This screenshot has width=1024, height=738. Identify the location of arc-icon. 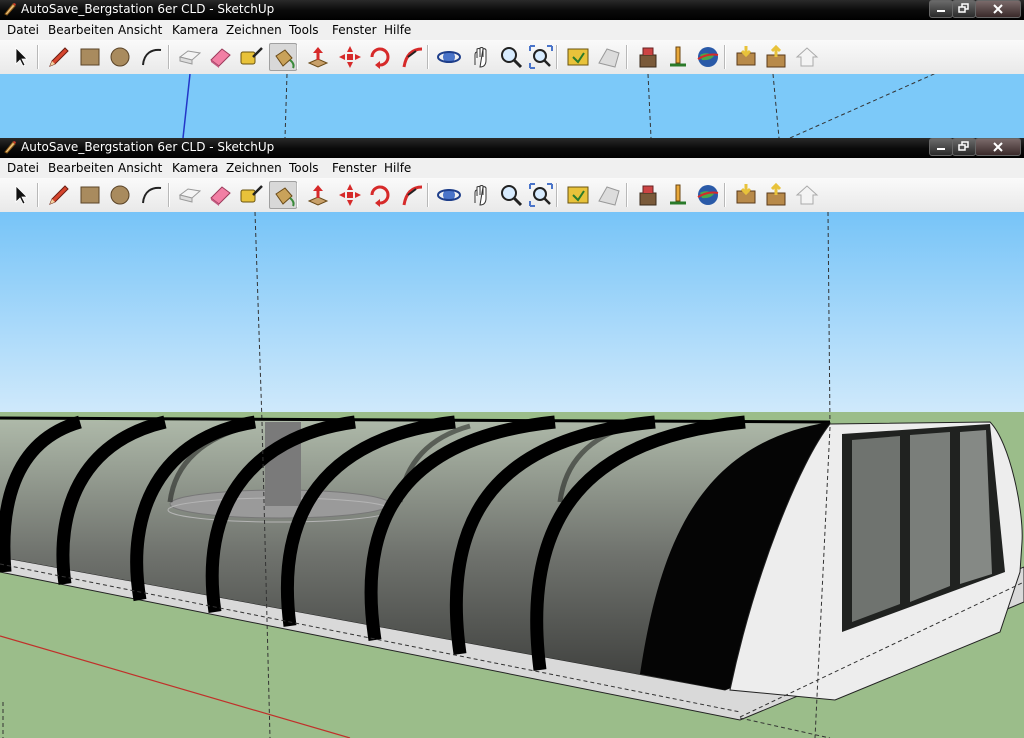
(152, 57).